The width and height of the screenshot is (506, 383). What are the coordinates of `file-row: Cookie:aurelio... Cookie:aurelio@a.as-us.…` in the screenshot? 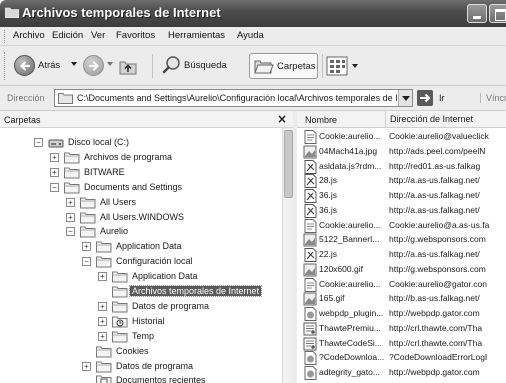 It's located at (401, 225).